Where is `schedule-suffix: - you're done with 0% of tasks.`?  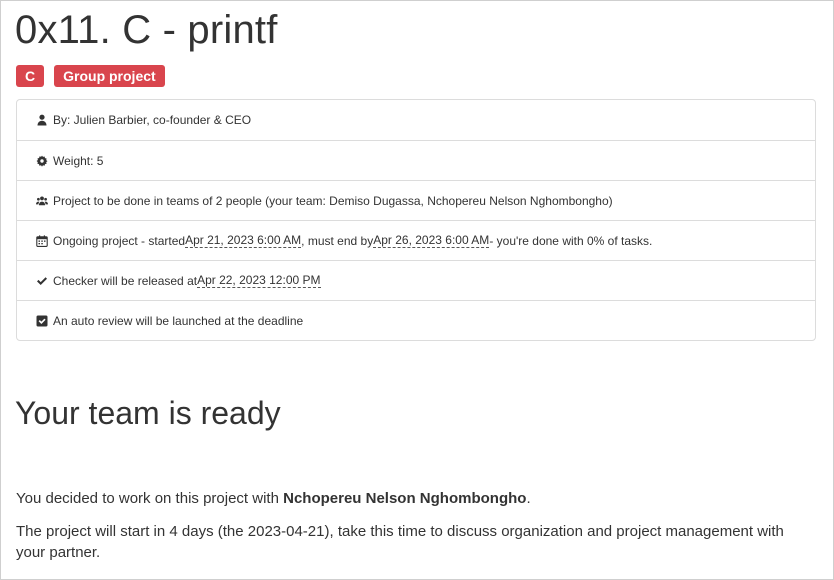 schedule-suffix: - you're done with 0% of tasks. is located at coordinates (571, 240).